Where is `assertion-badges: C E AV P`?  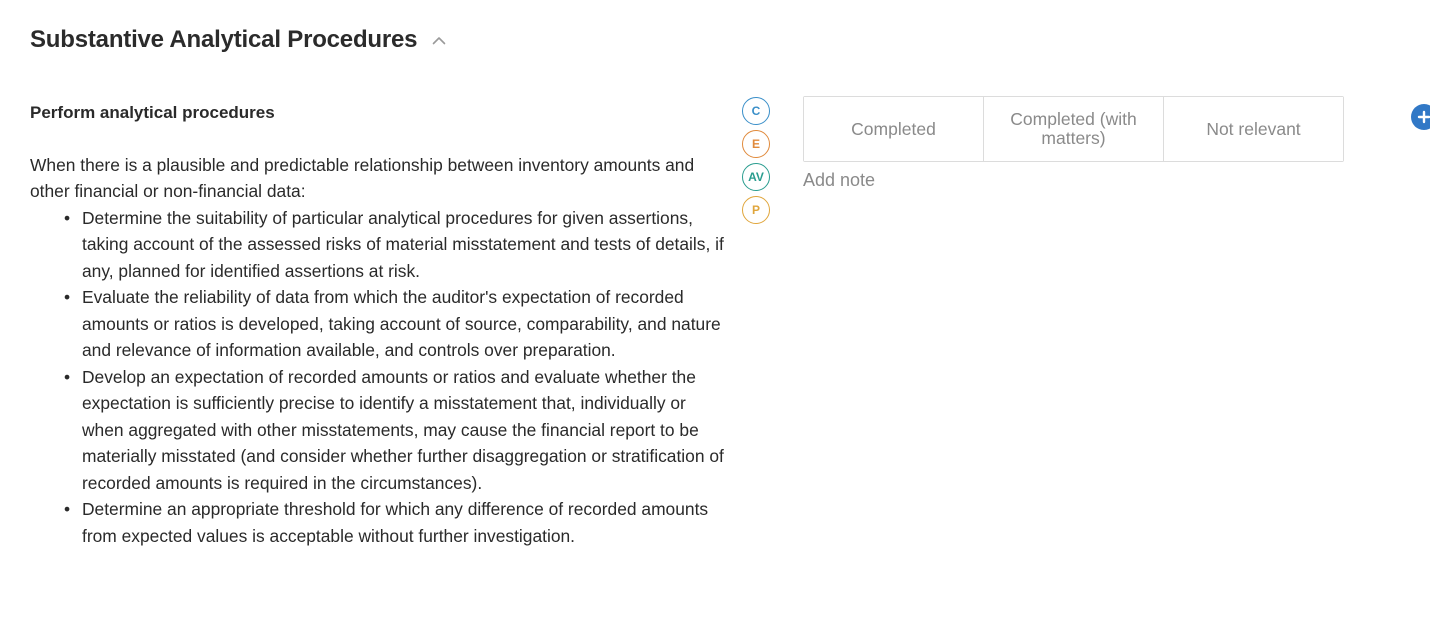 assertion-badges: C E AV P is located at coordinates (756, 160).